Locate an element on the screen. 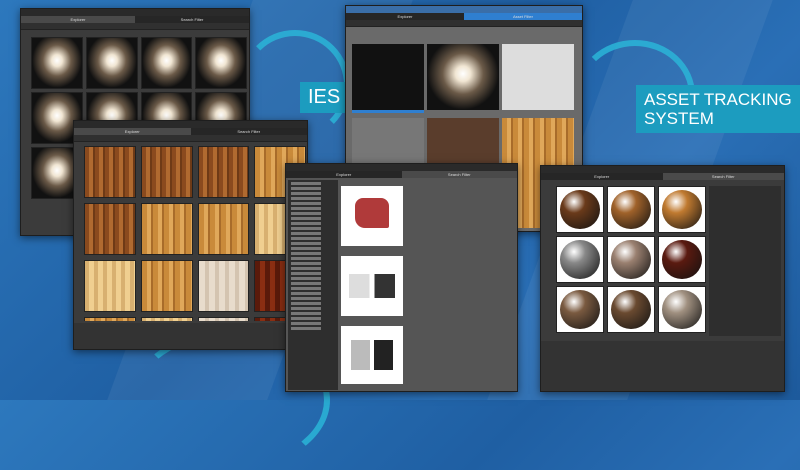  selection-bar is located at coordinates (388, 111).